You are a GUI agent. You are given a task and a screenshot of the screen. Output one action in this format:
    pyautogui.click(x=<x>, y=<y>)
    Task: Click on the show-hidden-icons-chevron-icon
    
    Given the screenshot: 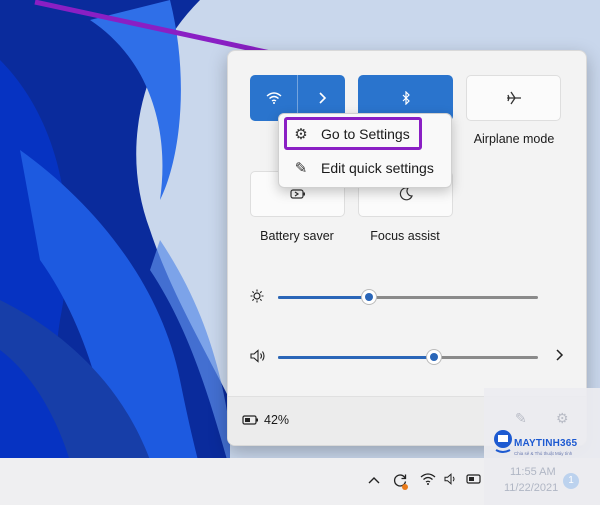 What is the action you would take?
    pyautogui.click(x=374, y=480)
    